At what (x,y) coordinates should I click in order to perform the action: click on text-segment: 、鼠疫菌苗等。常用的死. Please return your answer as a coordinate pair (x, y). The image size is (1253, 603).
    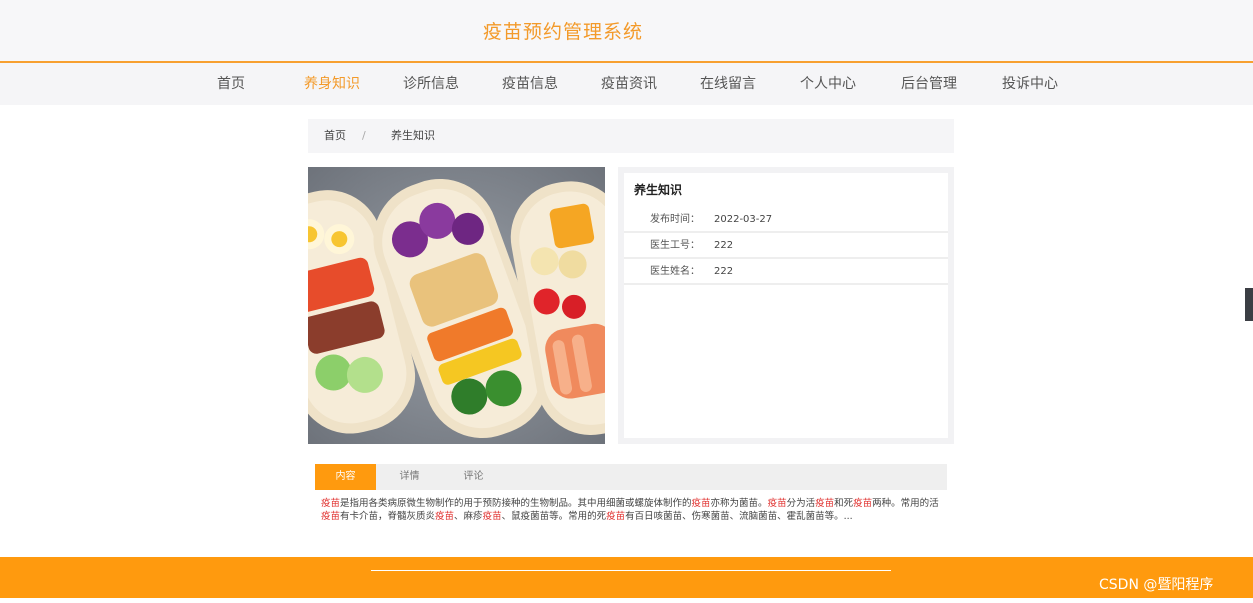
    Looking at the image, I should click on (554, 516).